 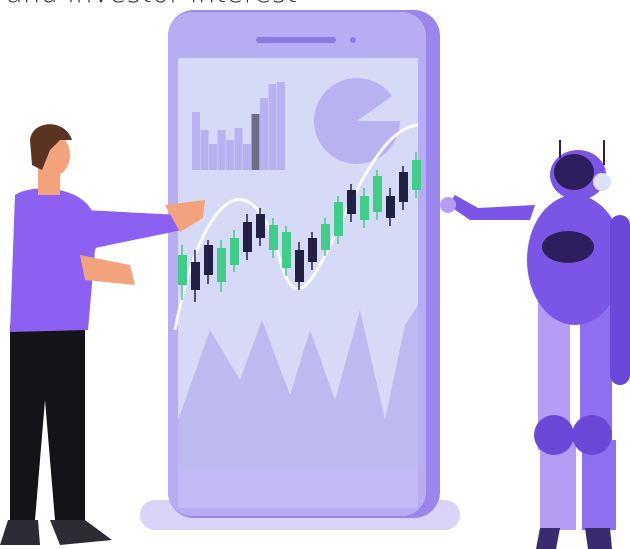 What do you see at coordinates (47, 420) in the screenshot?
I see `person-legs` at bounding box center [47, 420].